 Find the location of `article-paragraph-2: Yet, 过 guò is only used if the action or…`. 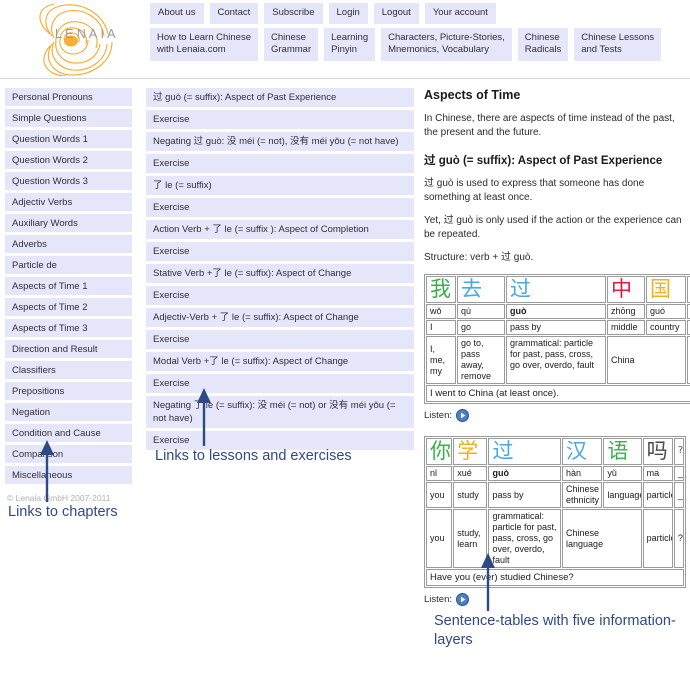

article-paragraph-2: Yet, 过 guò is only used if the action or… is located at coordinates (553, 227).